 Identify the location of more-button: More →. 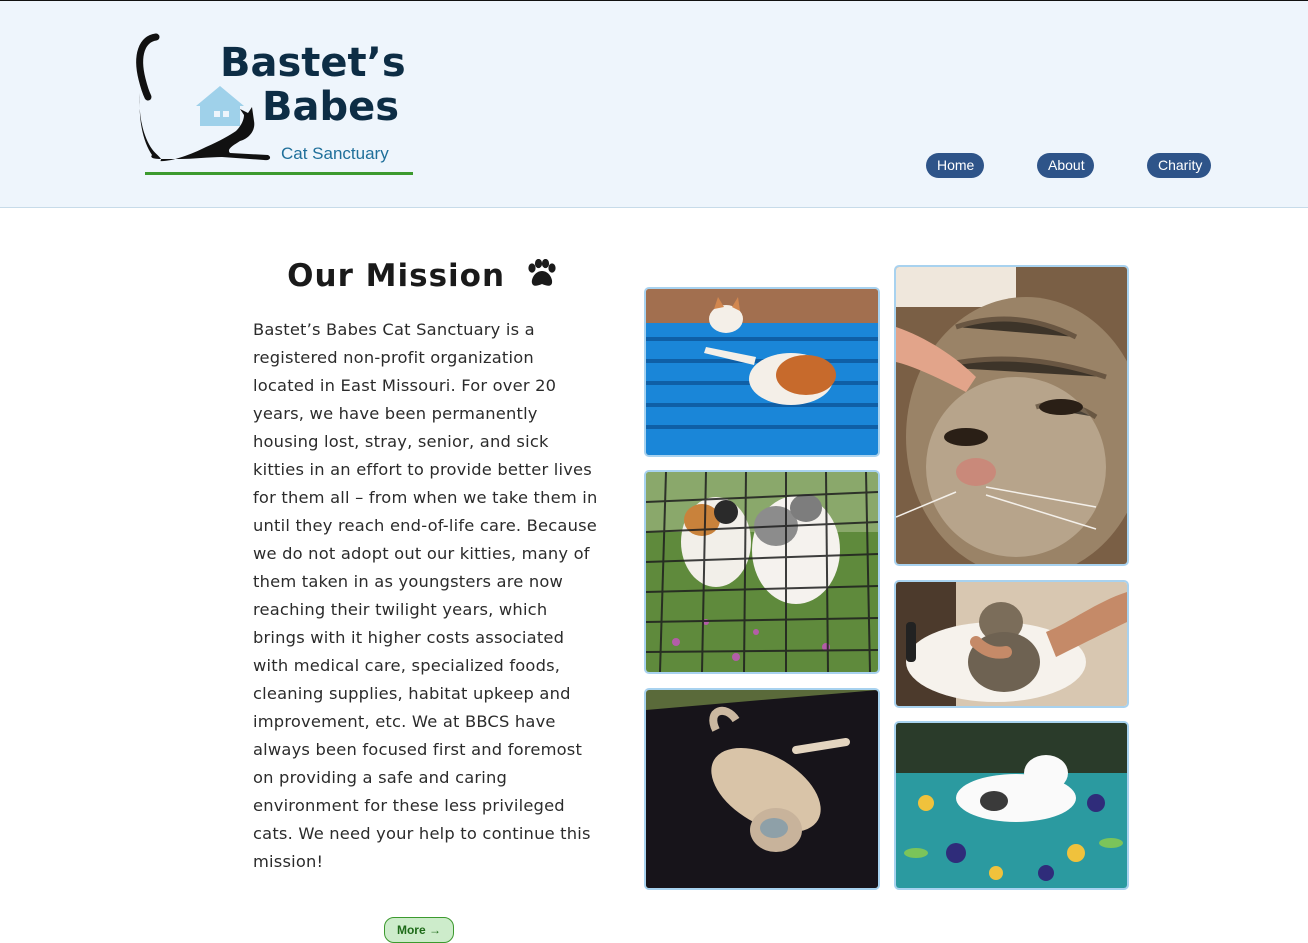
(419, 930).